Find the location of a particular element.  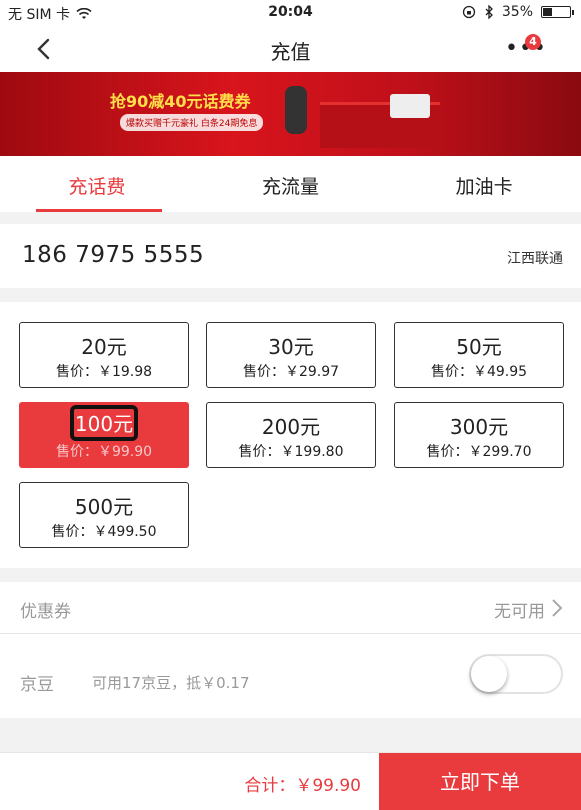

amount-option-50: 50元 售价：￥49.95 is located at coordinates (479, 355).